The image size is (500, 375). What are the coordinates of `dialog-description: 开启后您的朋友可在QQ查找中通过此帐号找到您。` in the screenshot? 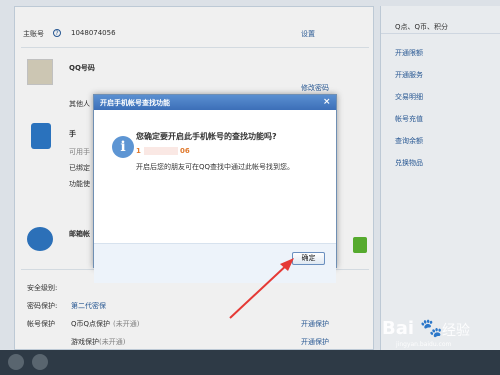 It's located at (215, 167).